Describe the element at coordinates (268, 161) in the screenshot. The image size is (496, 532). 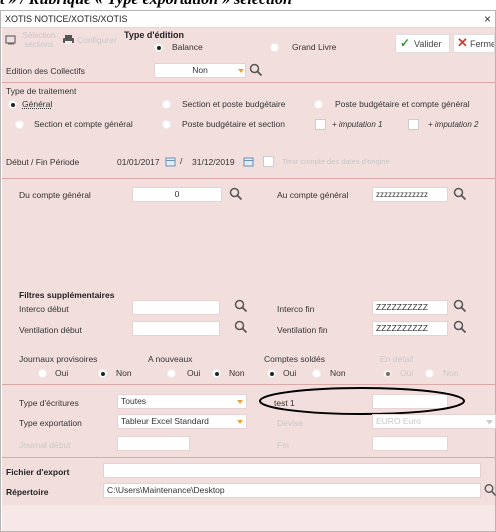
I see `tenir-compte-checkbox` at that location.